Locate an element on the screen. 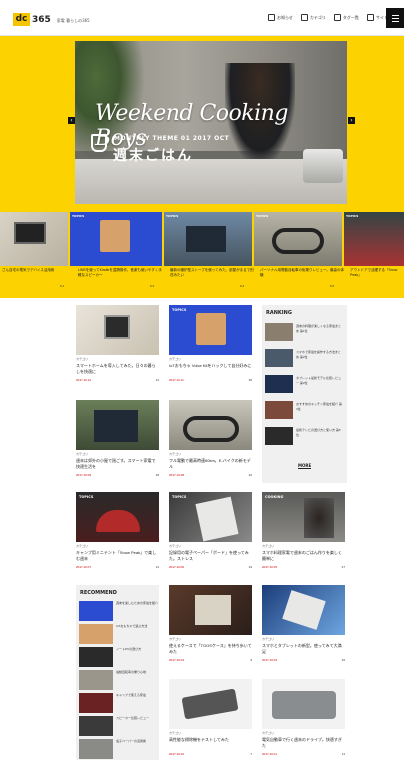 The height and width of the screenshot is (765, 404). article-meta: 2017.10.07 14 is located at coordinates (117, 567).